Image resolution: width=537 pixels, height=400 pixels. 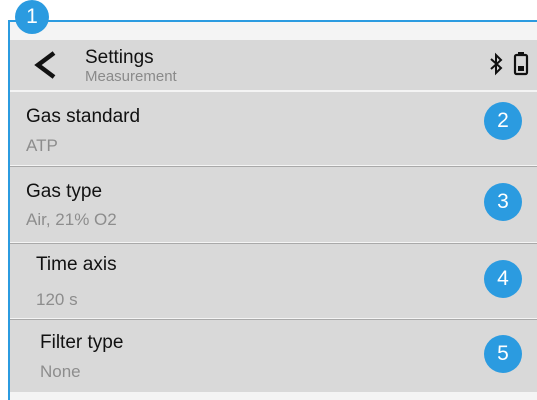 What do you see at coordinates (273, 65) in the screenshot?
I see `header-bar: Settings Measurement` at bounding box center [273, 65].